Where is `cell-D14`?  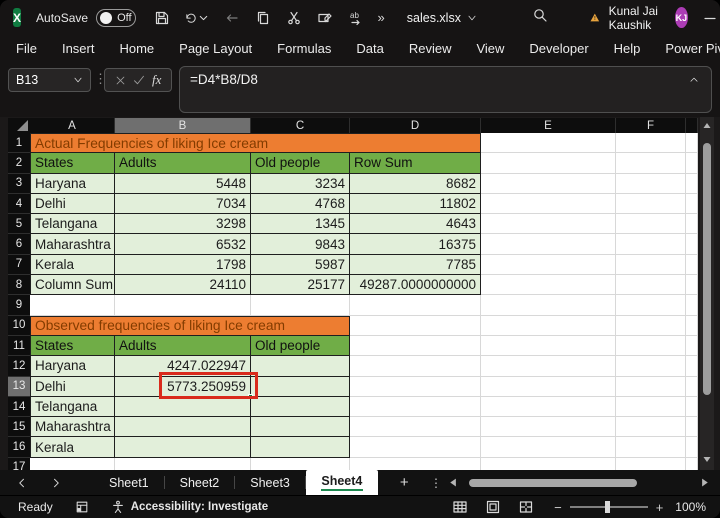 cell-D14 is located at coordinates (415, 407).